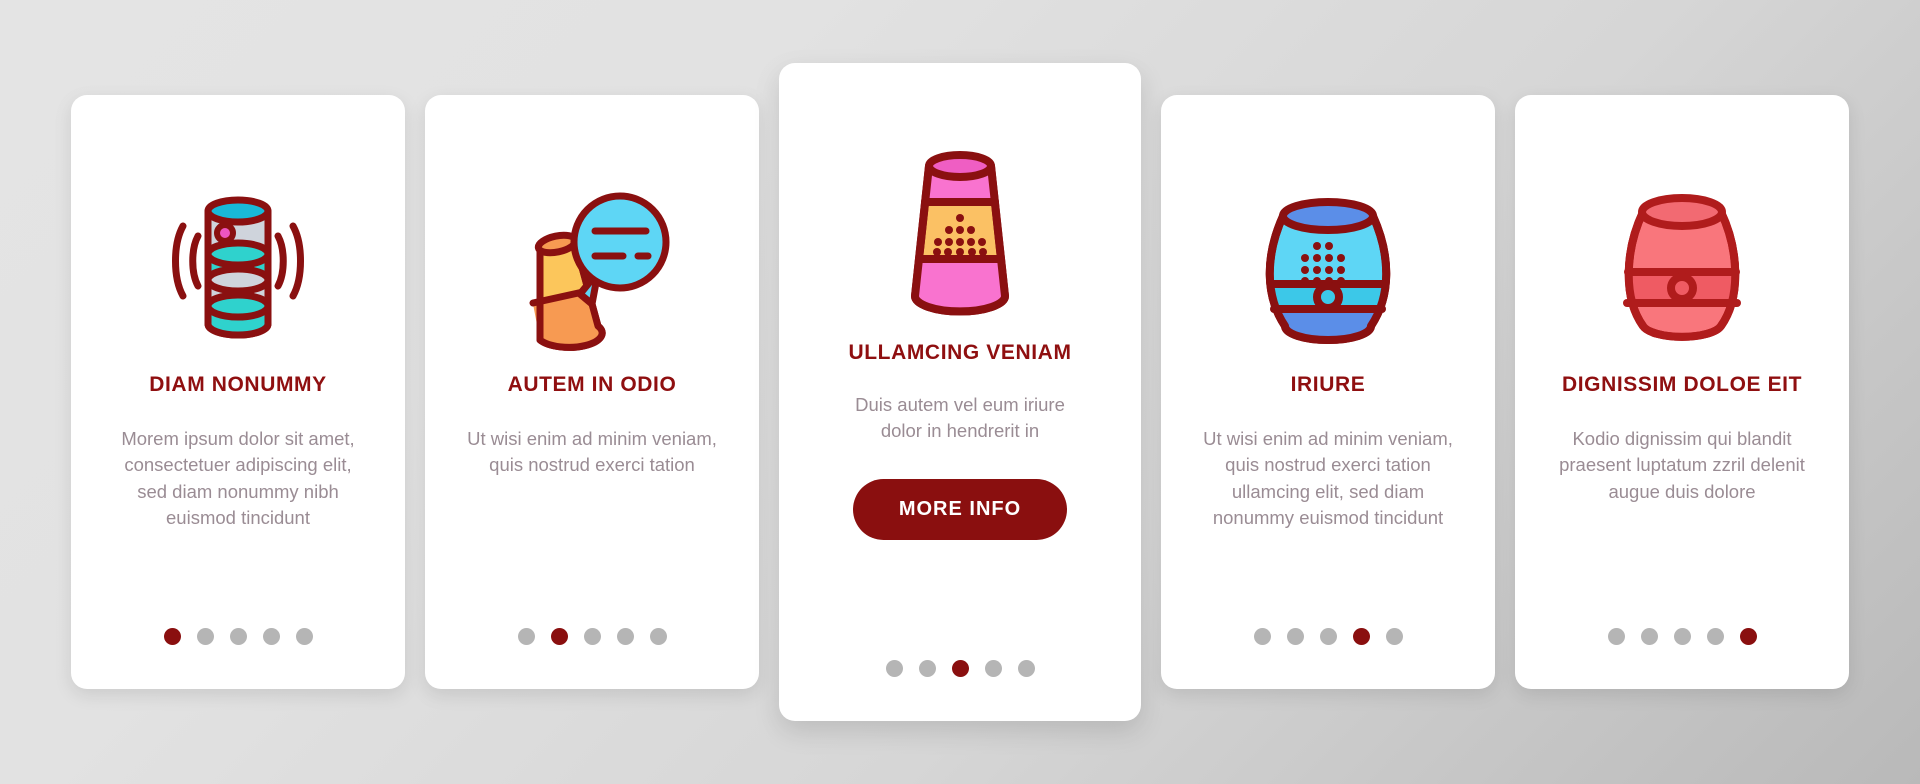 This screenshot has height=784, width=1920. Describe the element at coordinates (238, 384) in the screenshot. I see `card-1-title: DIAM NONUMMY` at that location.